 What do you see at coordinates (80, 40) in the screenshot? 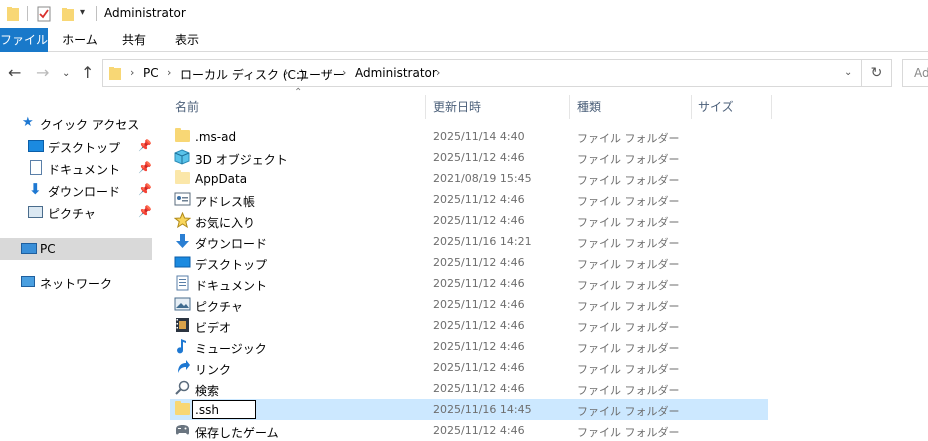
I see `tab-home: ホーム` at bounding box center [80, 40].